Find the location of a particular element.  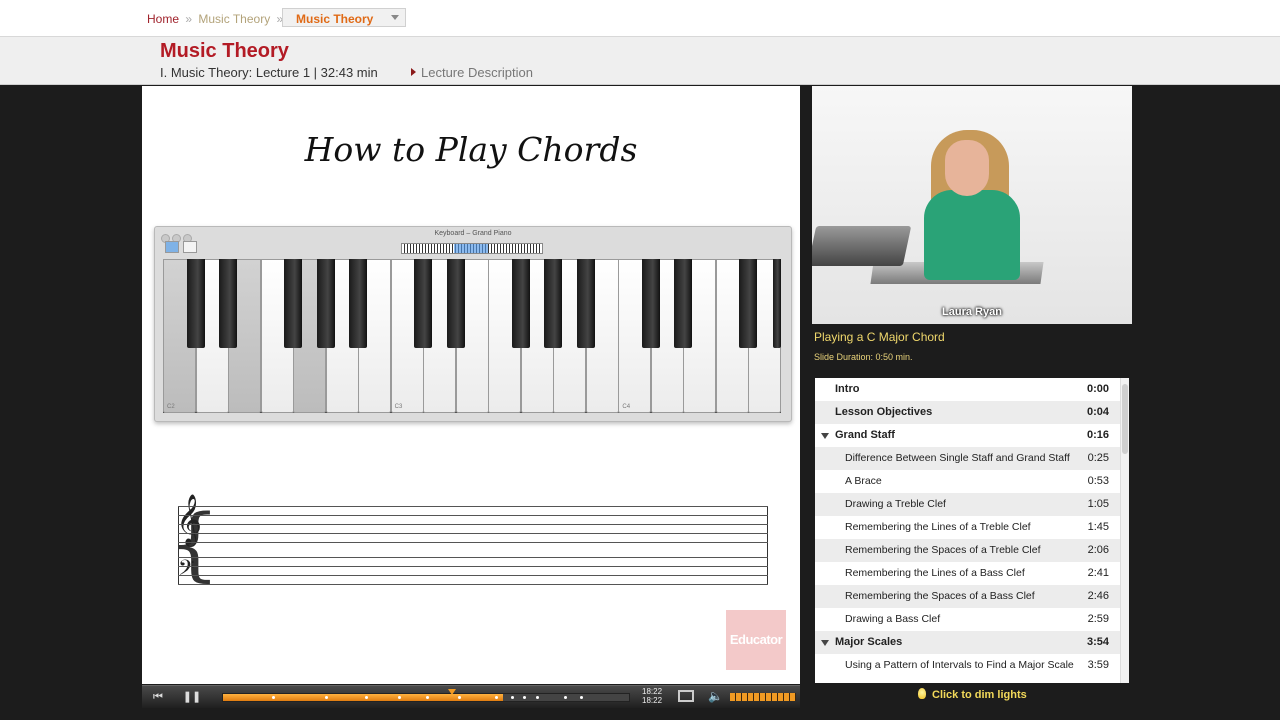

educator-logo: Educator is located at coordinates (756, 640).